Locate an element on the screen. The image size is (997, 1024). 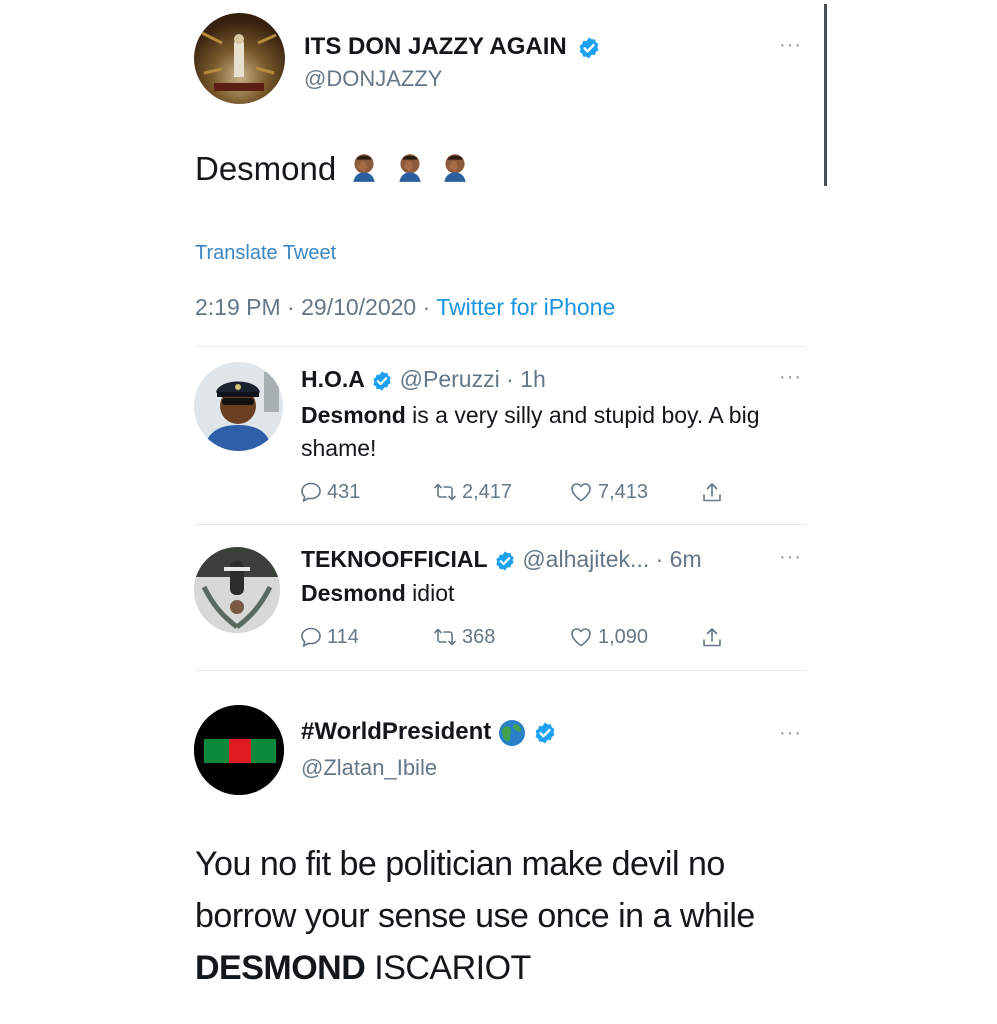
avatar-alhajitek is located at coordinates (237, 590).